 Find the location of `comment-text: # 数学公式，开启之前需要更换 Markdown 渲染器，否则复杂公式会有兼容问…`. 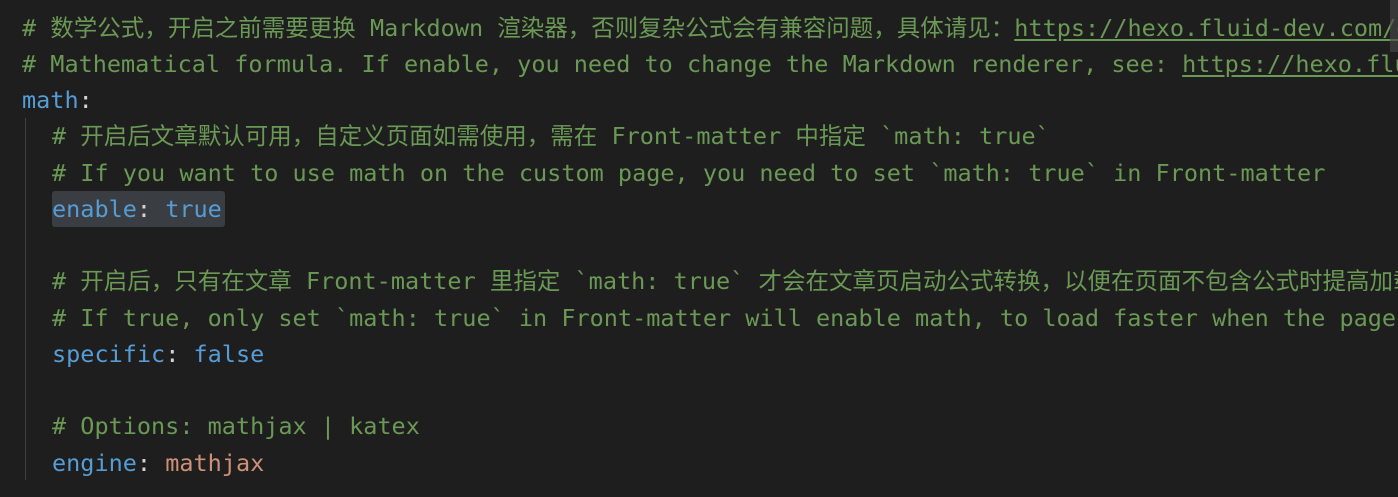

comment-text: # 数学公式，开启之前需要更换 Markdown 渲染器，否则复杂公式会有兼容问… is located at coordinates (518, 28).